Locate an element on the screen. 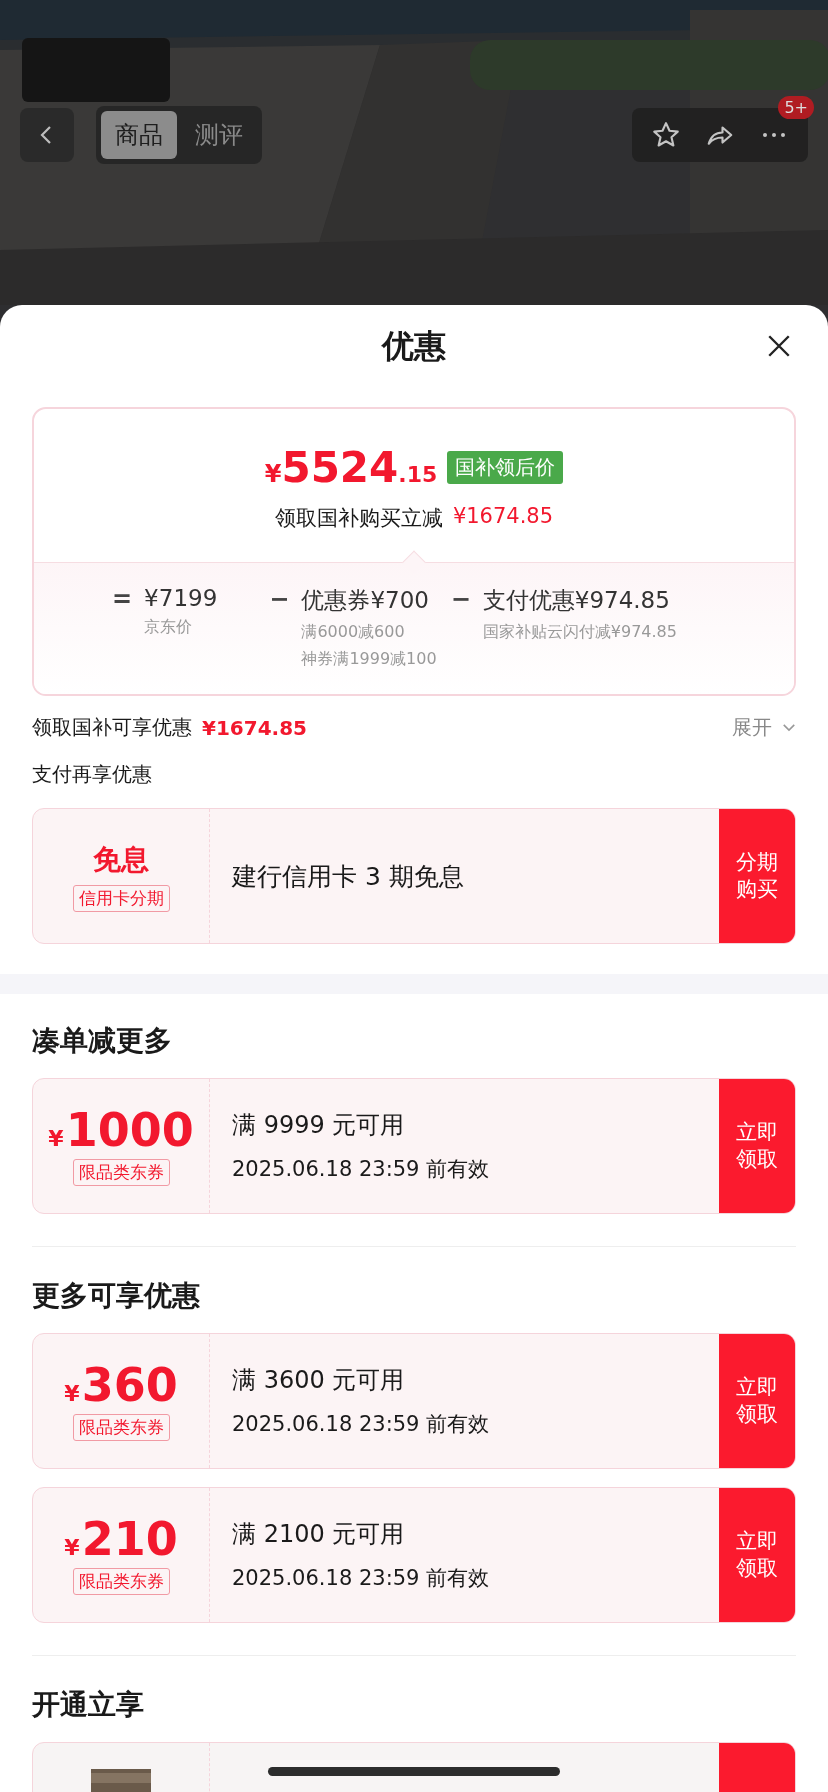 This screenshot has height=1792, width=828. operator: = is located at coordinates (122, 600).